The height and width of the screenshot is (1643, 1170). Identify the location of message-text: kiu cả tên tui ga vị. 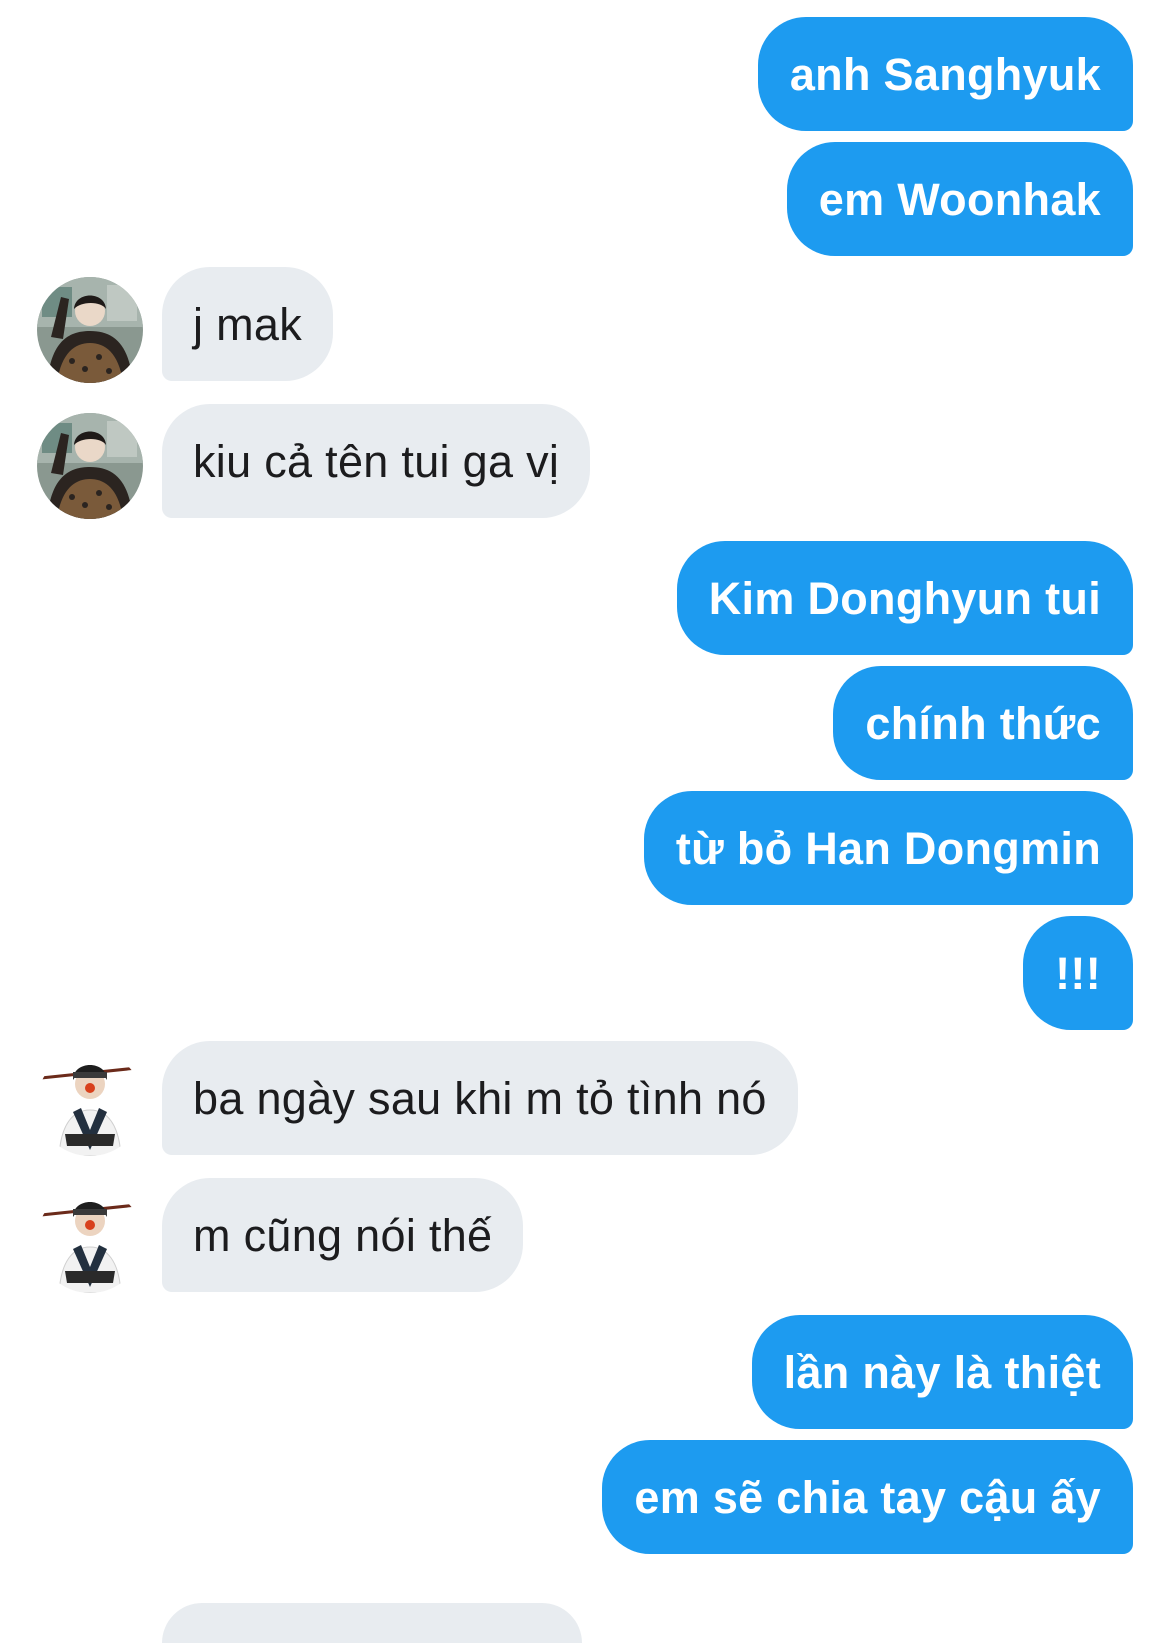
(376, 461).